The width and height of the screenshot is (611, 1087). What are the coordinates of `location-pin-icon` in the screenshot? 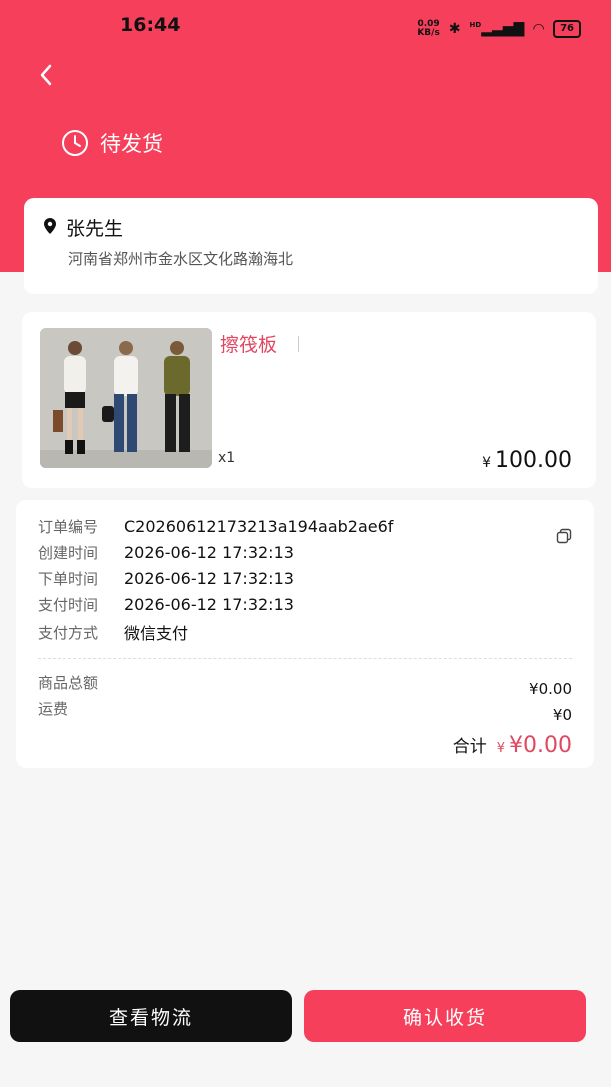 It's located at (50, 226).